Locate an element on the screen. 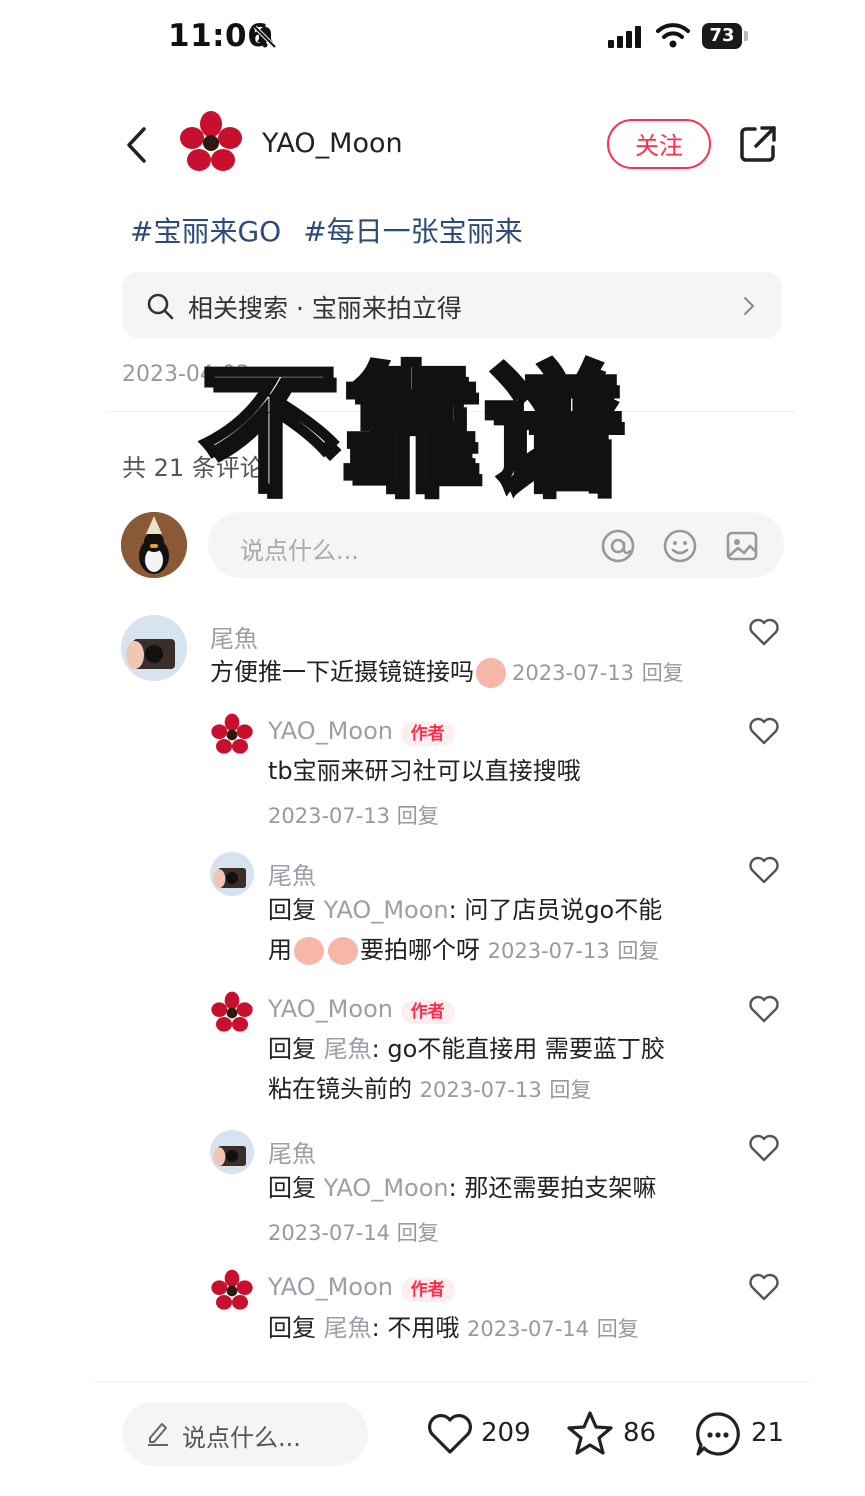 This screenshot has height=1496, width=865. hashtag-list: #宝丽来GO #每日一张宝丽来 is located at coordinates (337, 230).